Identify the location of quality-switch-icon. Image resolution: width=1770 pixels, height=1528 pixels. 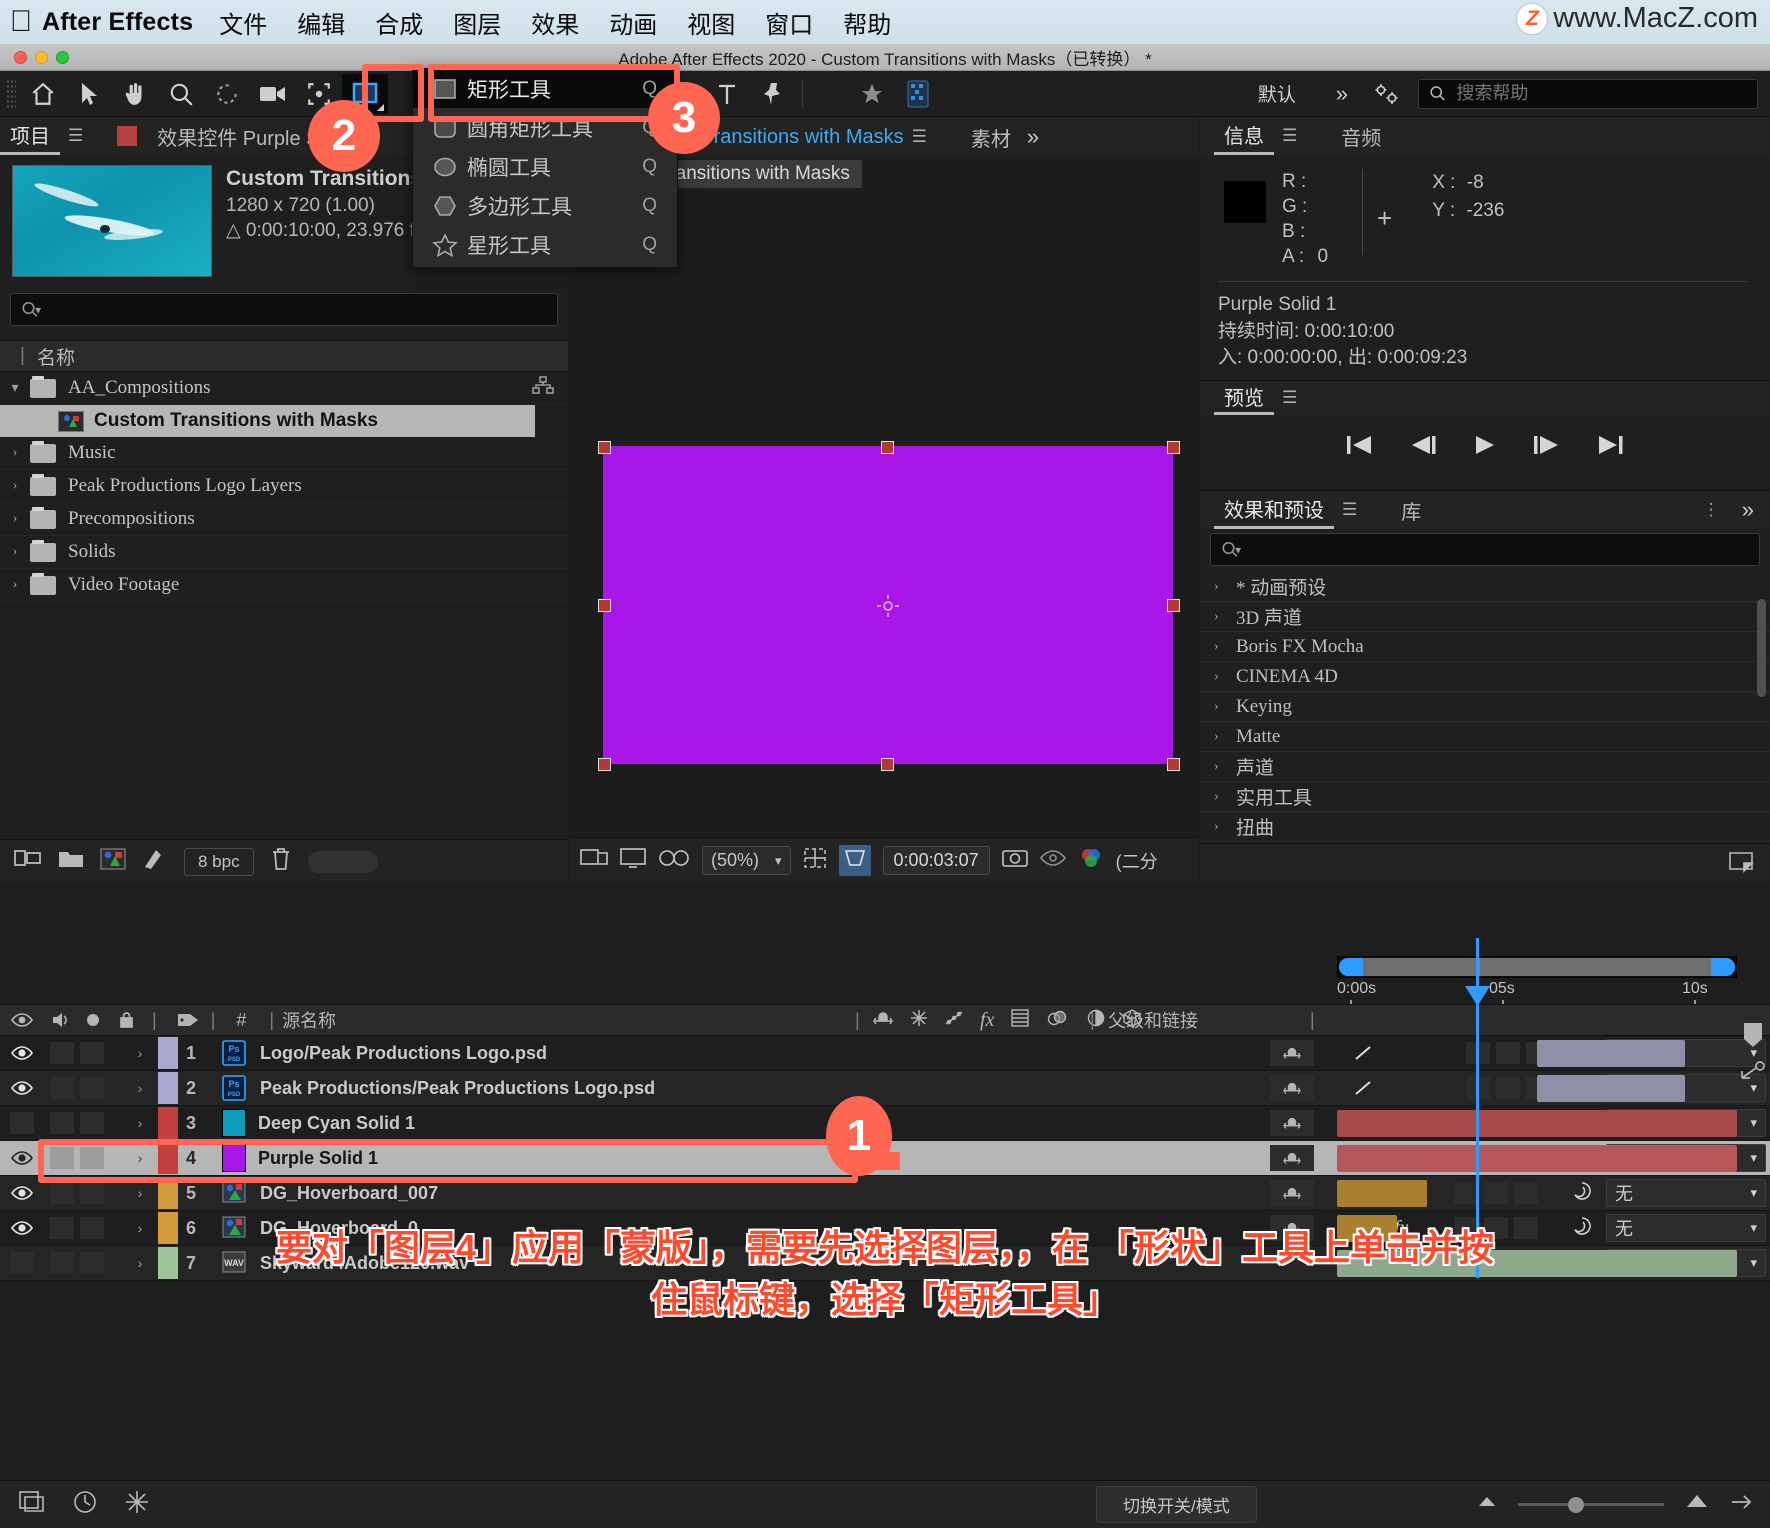
(954, 1020).